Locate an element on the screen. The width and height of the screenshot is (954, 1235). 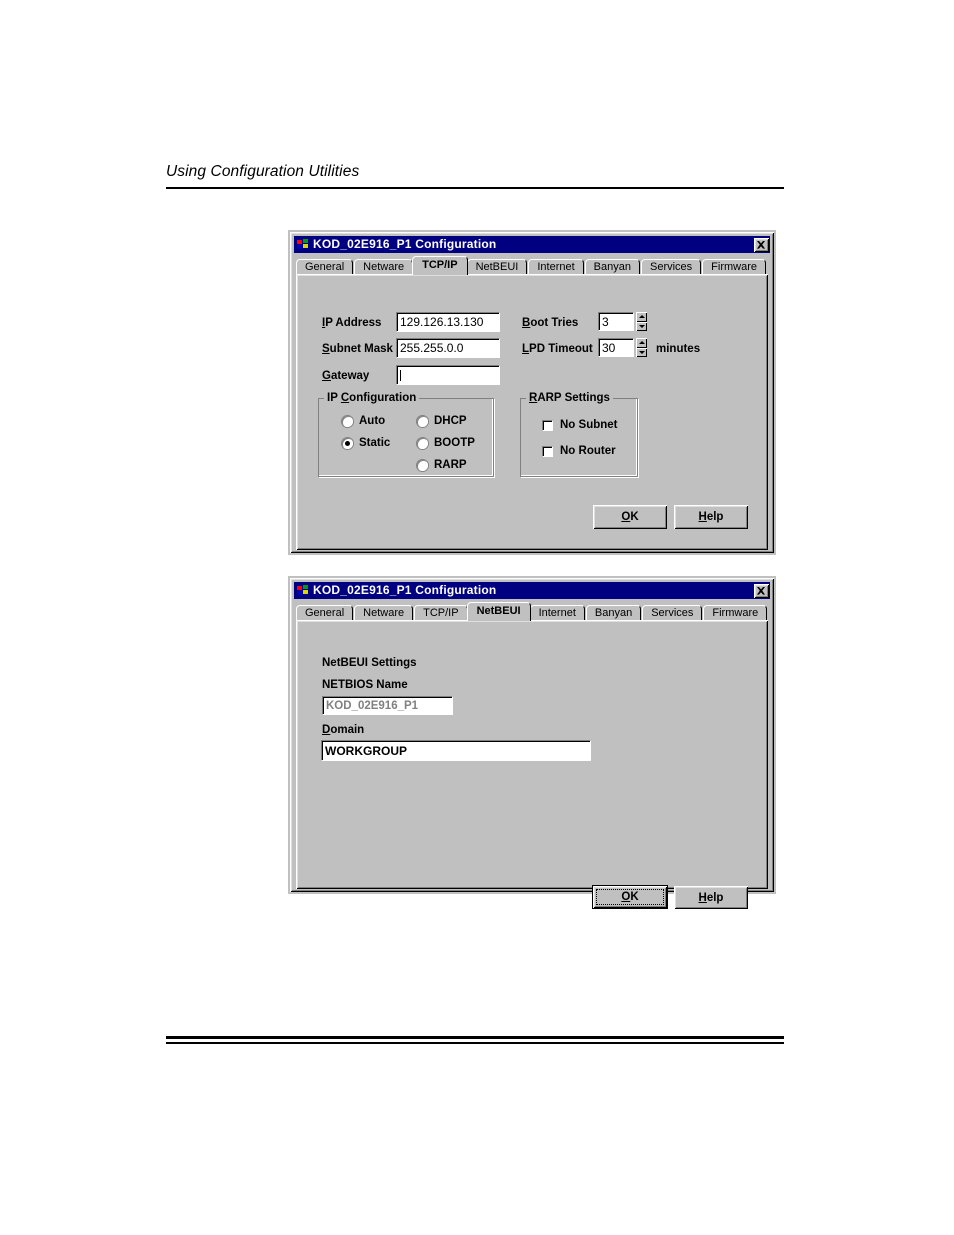
ok-button-label: OK is located at coordinates (630, 517).